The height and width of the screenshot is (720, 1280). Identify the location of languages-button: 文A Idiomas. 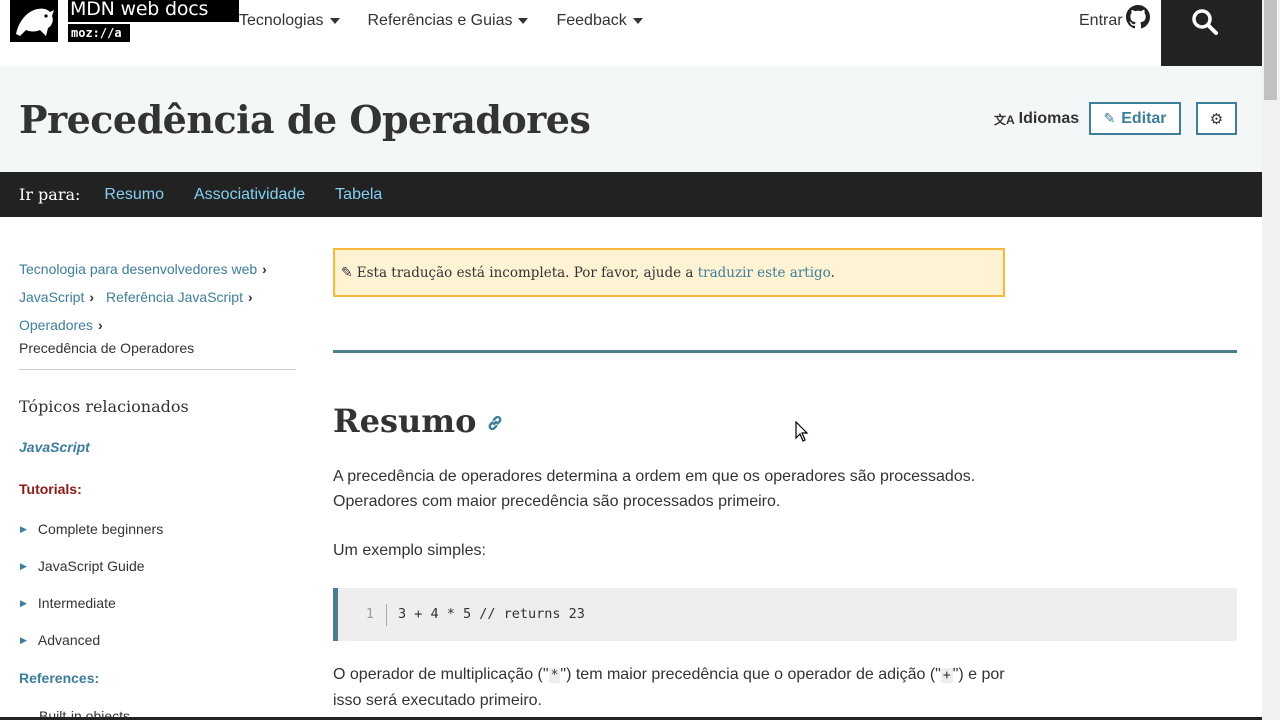
(1036, 119).